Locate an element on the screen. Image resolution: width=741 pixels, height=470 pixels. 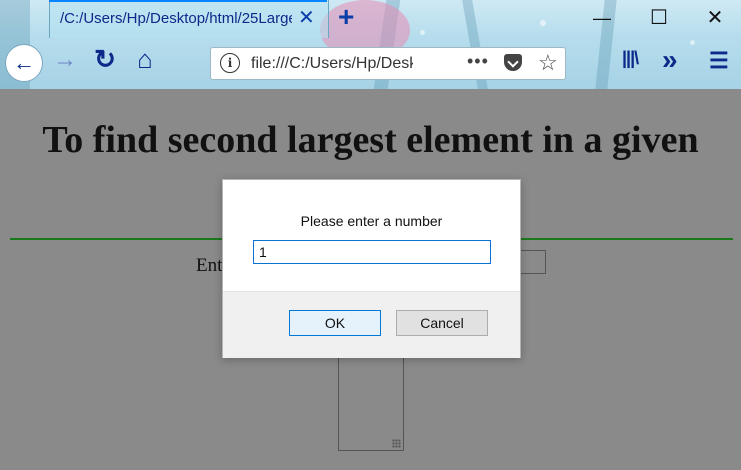
tab-title: /C:/Users/Hp/Desktop/html/25Largest is located at coordinates (176, 18).